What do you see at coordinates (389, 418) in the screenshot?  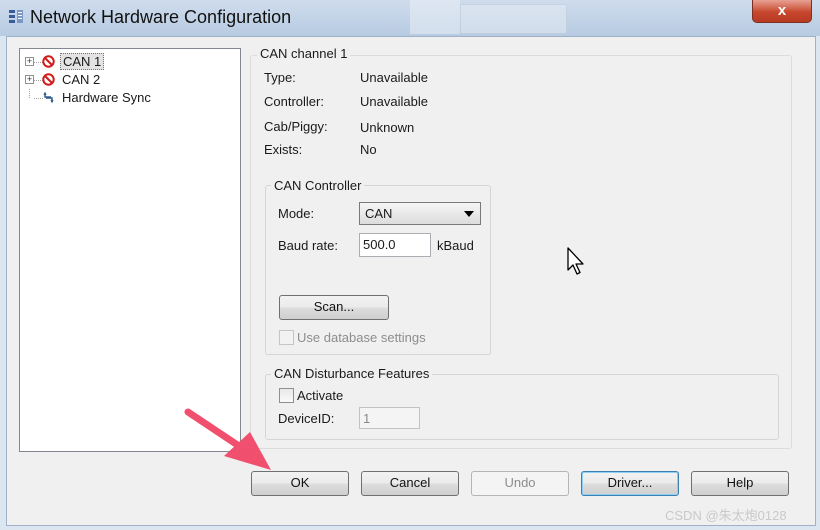 I see `device-id-input: 1` at bounding box center [389, 418].